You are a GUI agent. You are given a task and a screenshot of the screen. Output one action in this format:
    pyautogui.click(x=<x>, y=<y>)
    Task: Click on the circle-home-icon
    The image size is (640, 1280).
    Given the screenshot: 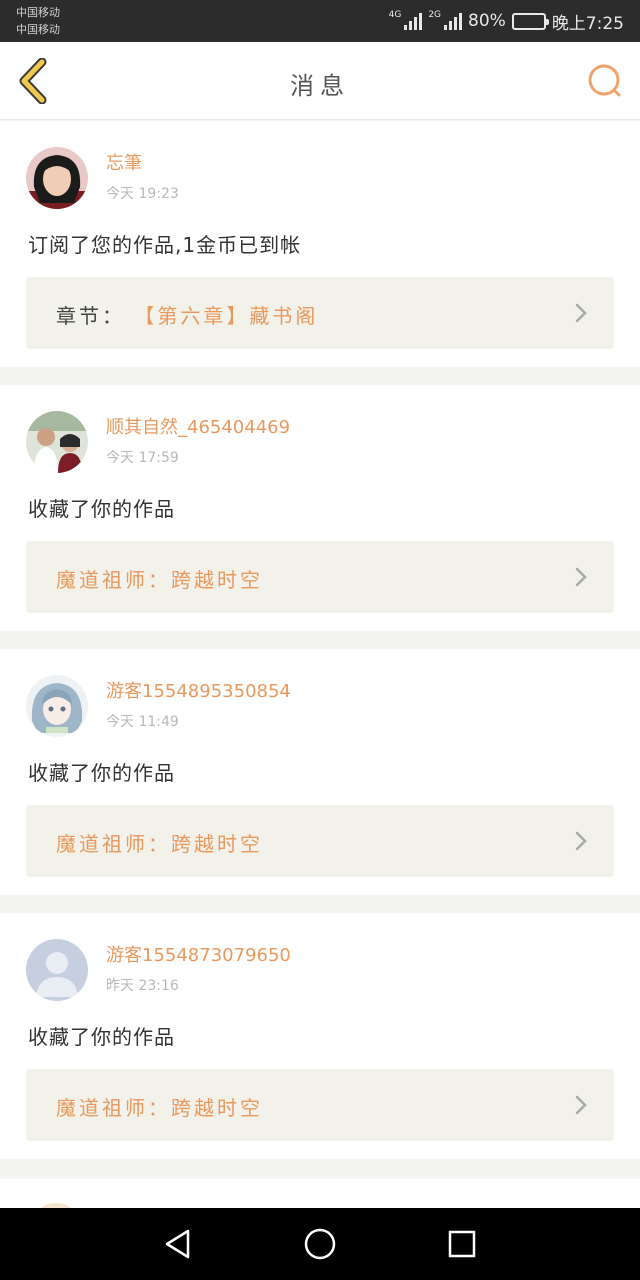 What is the action you would take?
    pyautogui.click(x=320, y=1244)
    